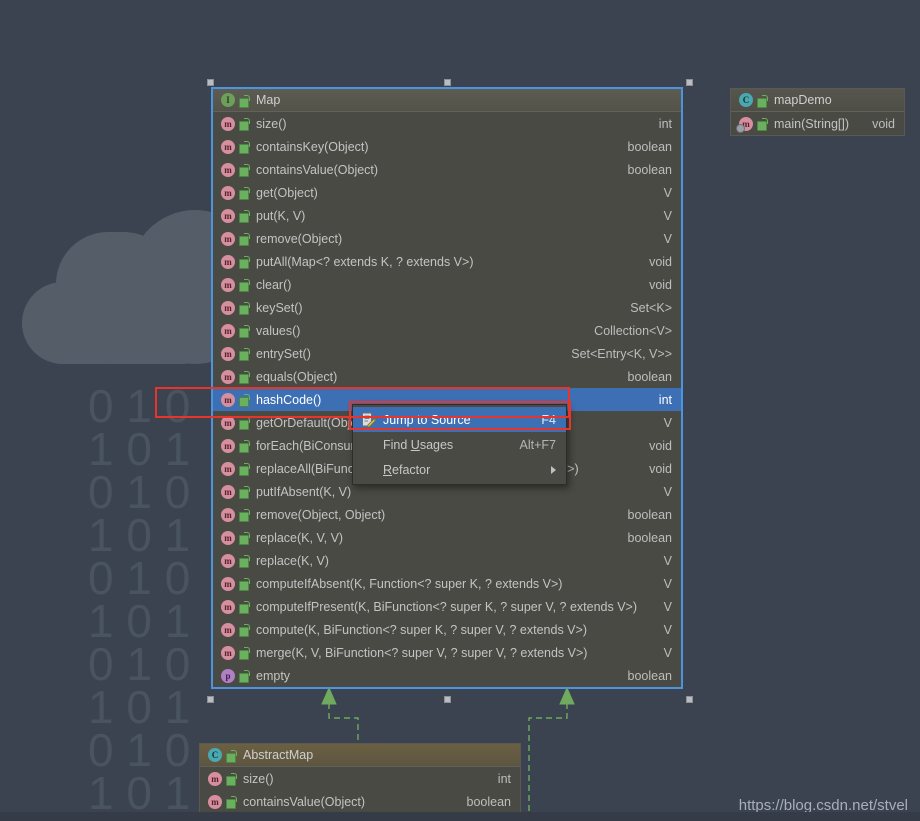 Image resolution: width=920 pixels, height=821 pixels. Describe the element at coordinates (304, 801) in the screenshot. I see `member-signature: containsValue(Object)` at that location.